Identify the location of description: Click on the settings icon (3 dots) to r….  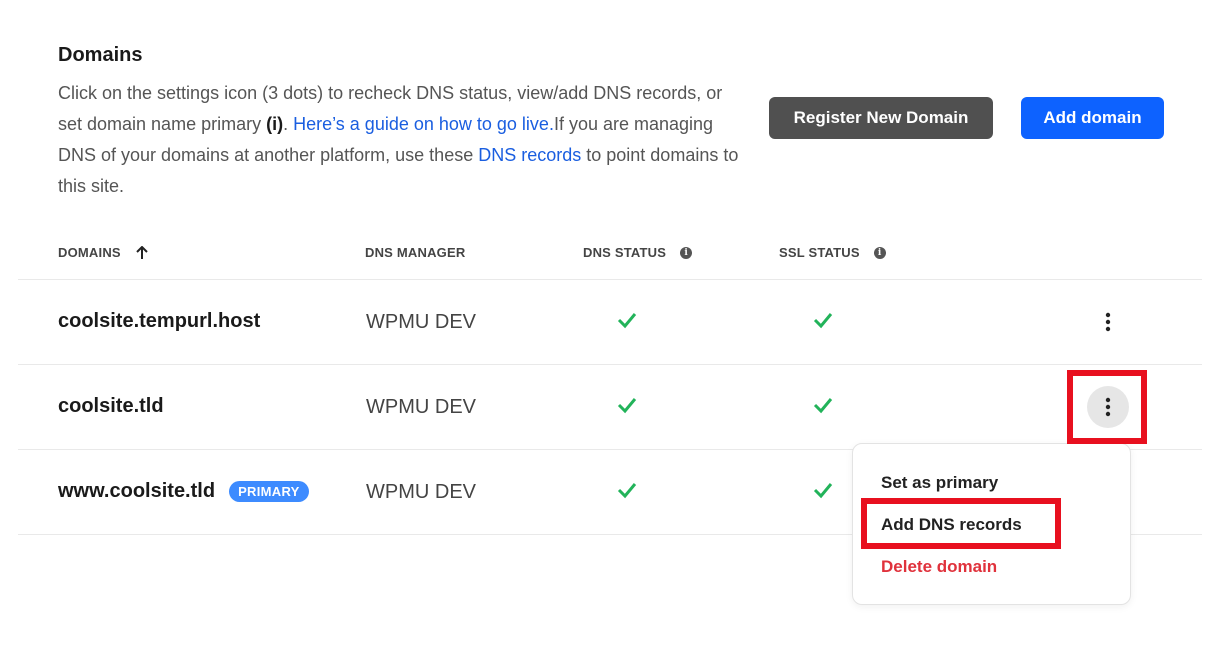
(403, 140).